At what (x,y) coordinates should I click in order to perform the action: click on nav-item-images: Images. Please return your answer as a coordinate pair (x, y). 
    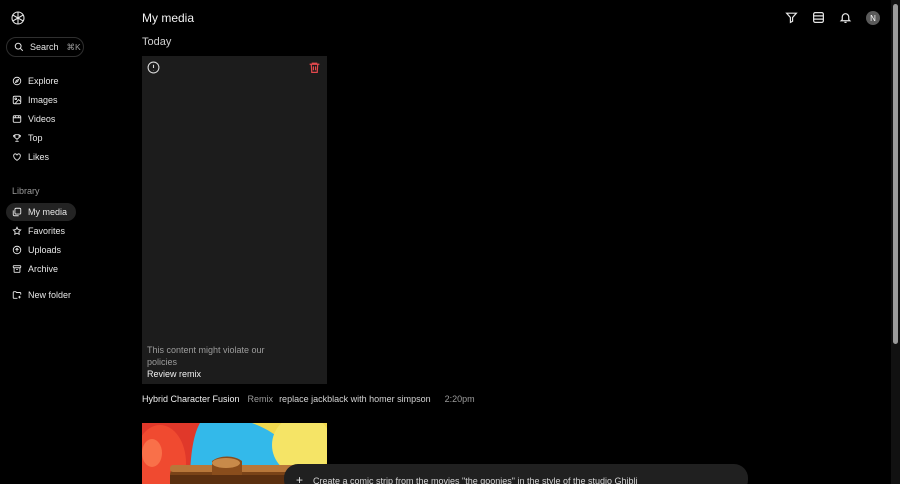
    Looking at the image, I should click on (41, 100).